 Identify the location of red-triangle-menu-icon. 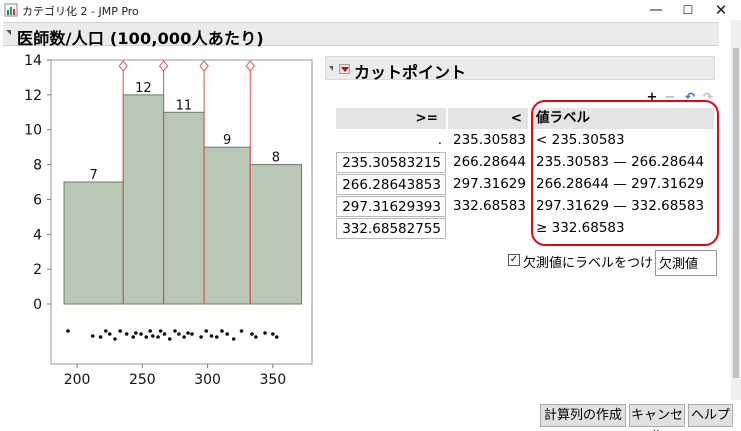
(344, 69).